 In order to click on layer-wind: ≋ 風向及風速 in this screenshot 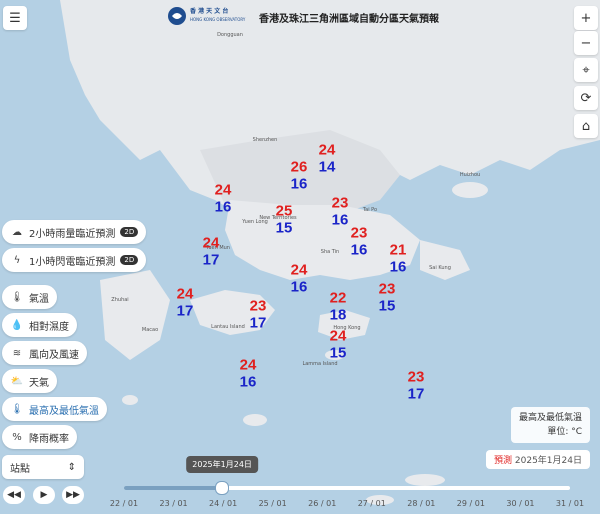, I will do `click(44, 353)`.